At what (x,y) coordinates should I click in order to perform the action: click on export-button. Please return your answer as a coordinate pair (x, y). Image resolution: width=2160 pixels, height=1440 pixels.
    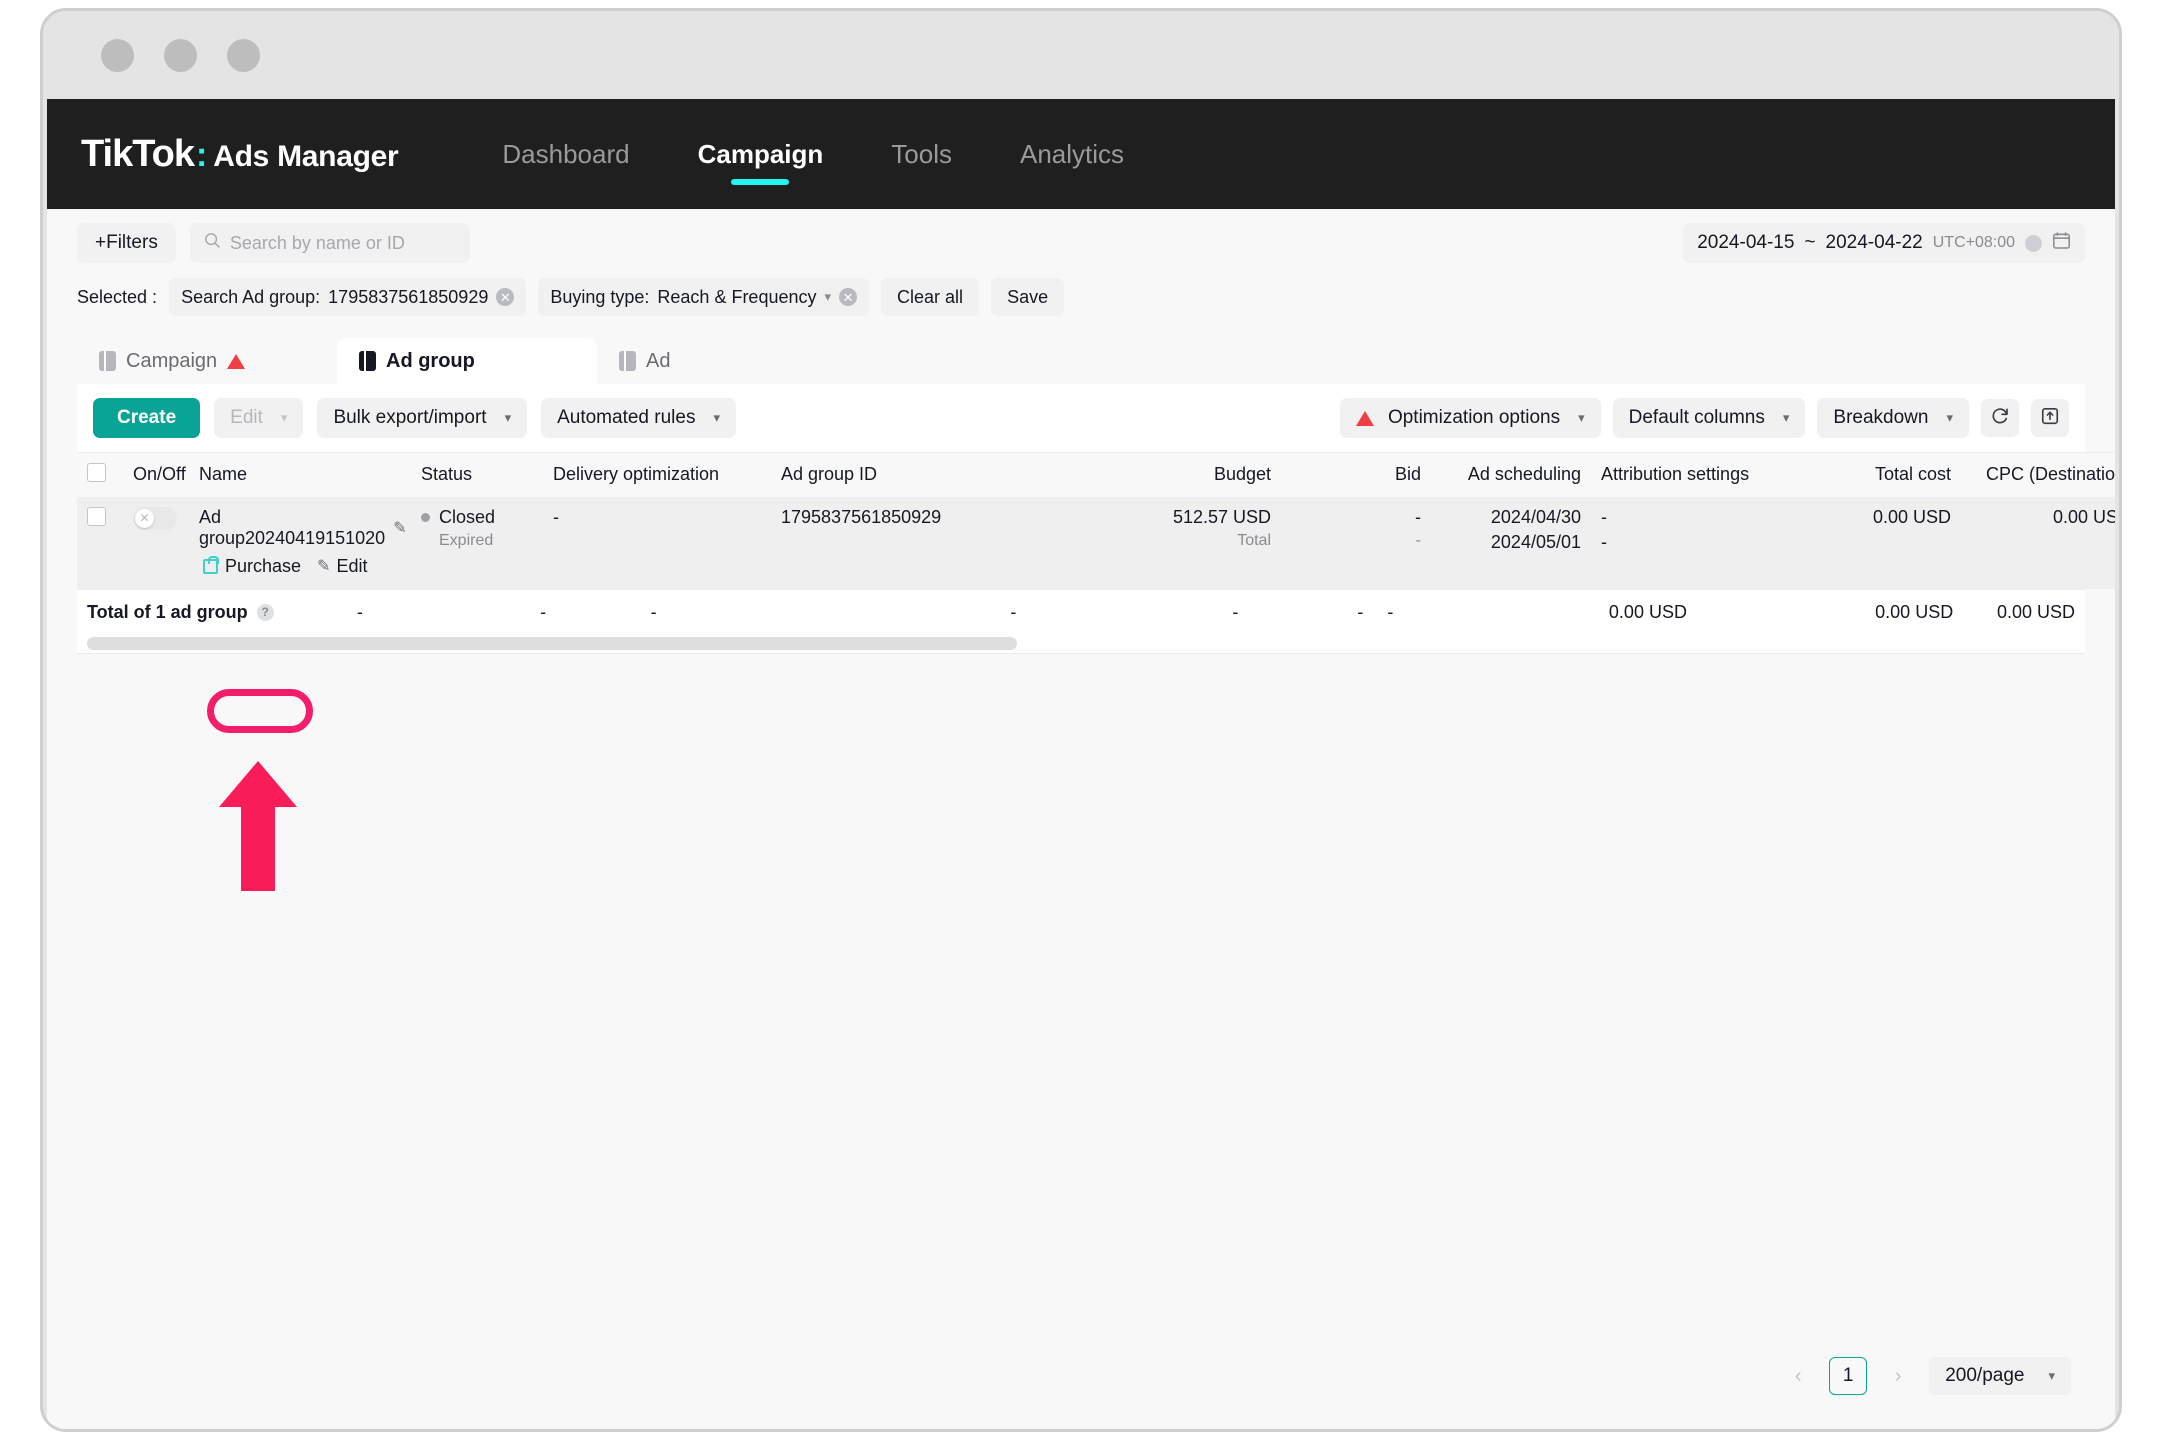
    Looking at the image, I should click on (2050, 418).